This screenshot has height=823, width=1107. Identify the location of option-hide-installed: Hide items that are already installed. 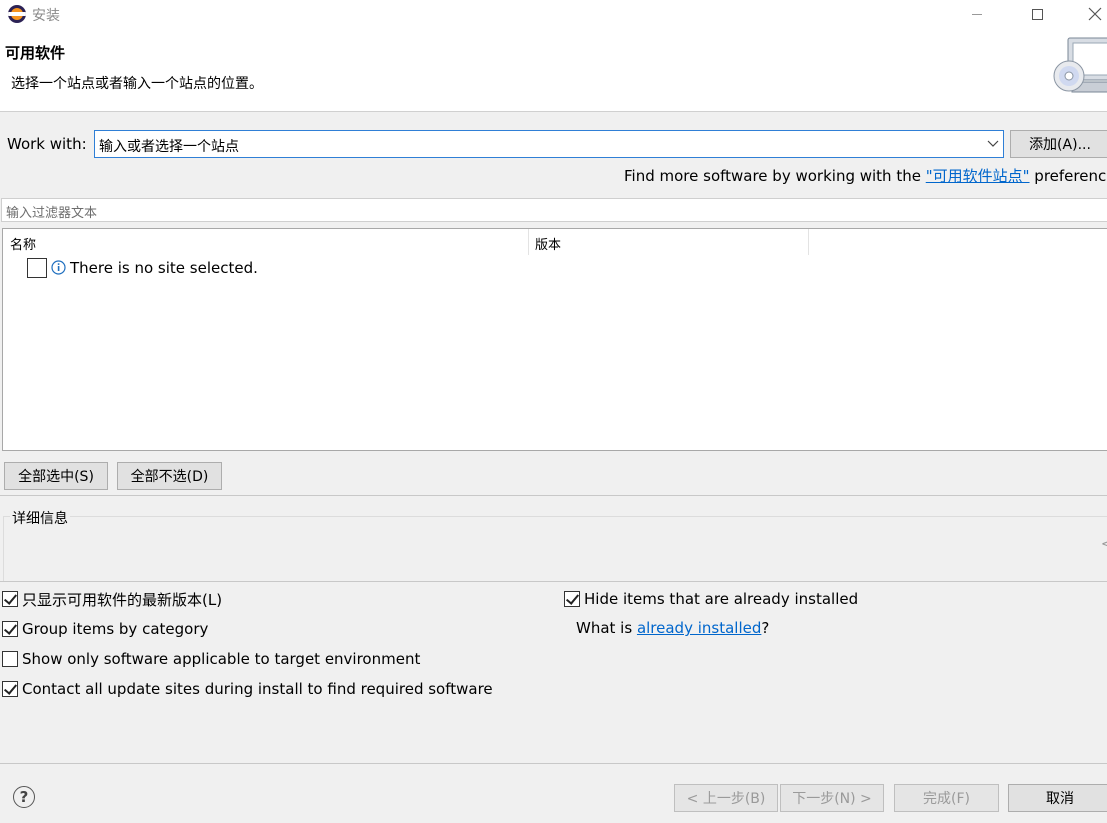
(711, 599).